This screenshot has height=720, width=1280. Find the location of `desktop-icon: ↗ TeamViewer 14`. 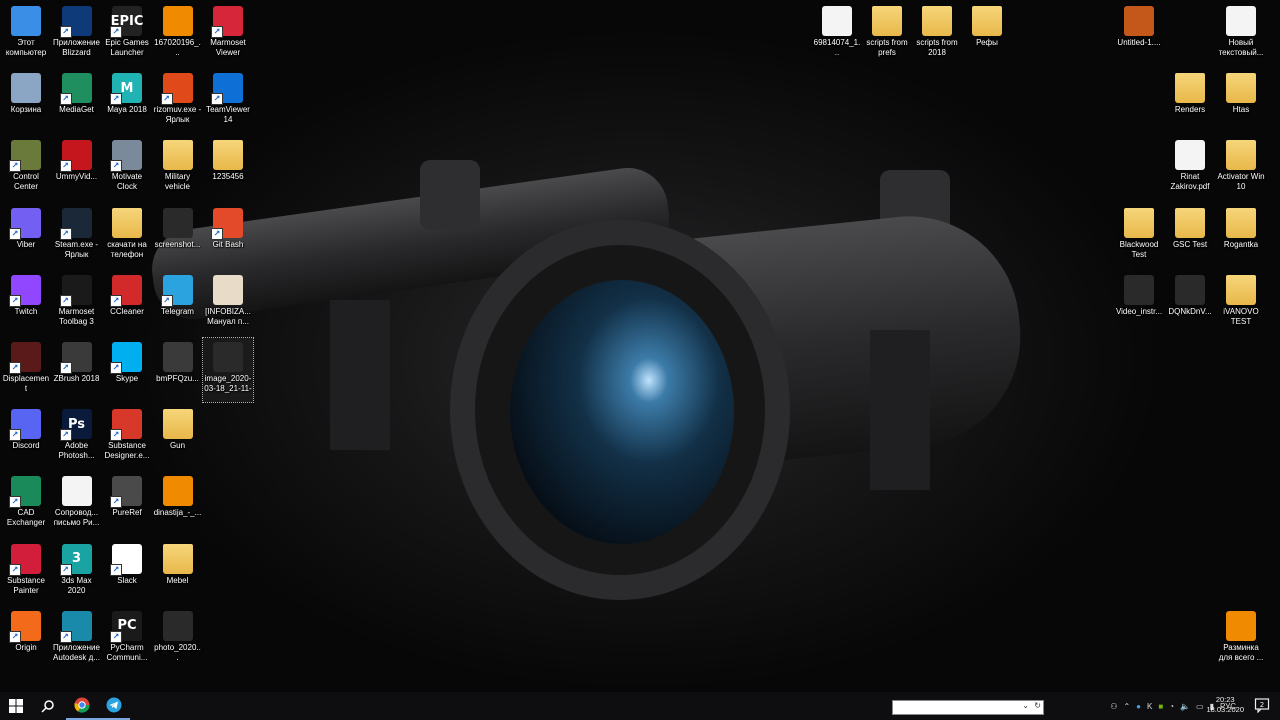

desktop-icon: ↗ TeamViewer 14 is located at coordinates (228, 101).